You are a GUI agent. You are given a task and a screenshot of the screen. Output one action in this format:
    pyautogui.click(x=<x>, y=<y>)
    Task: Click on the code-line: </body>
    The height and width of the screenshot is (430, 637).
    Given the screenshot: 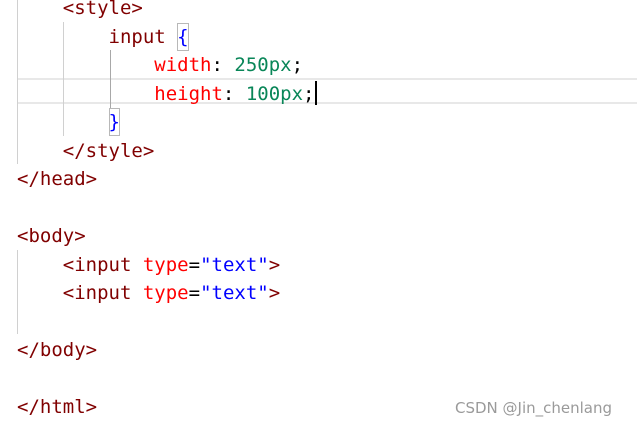 What is the action you would take?
    pyautogui.click(x=57, y=350)
    